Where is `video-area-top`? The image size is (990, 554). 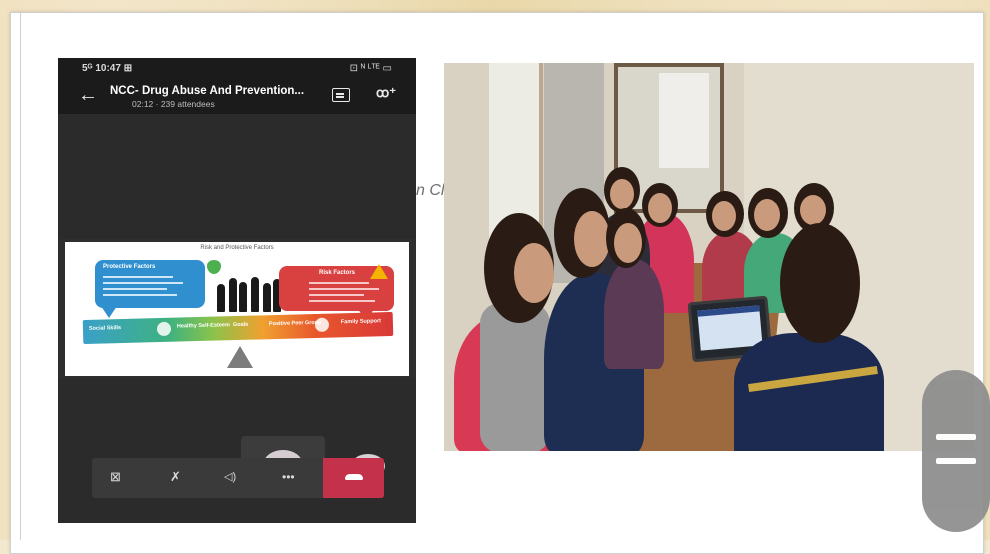
video-area-top is located at coordinates (237, 176).